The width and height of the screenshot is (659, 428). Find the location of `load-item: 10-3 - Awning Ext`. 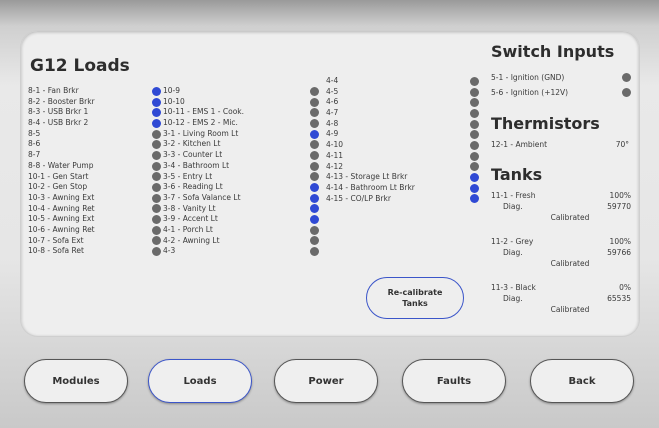

load-item: 10-3 - Awning Ext is located at coordinates (98, 198).